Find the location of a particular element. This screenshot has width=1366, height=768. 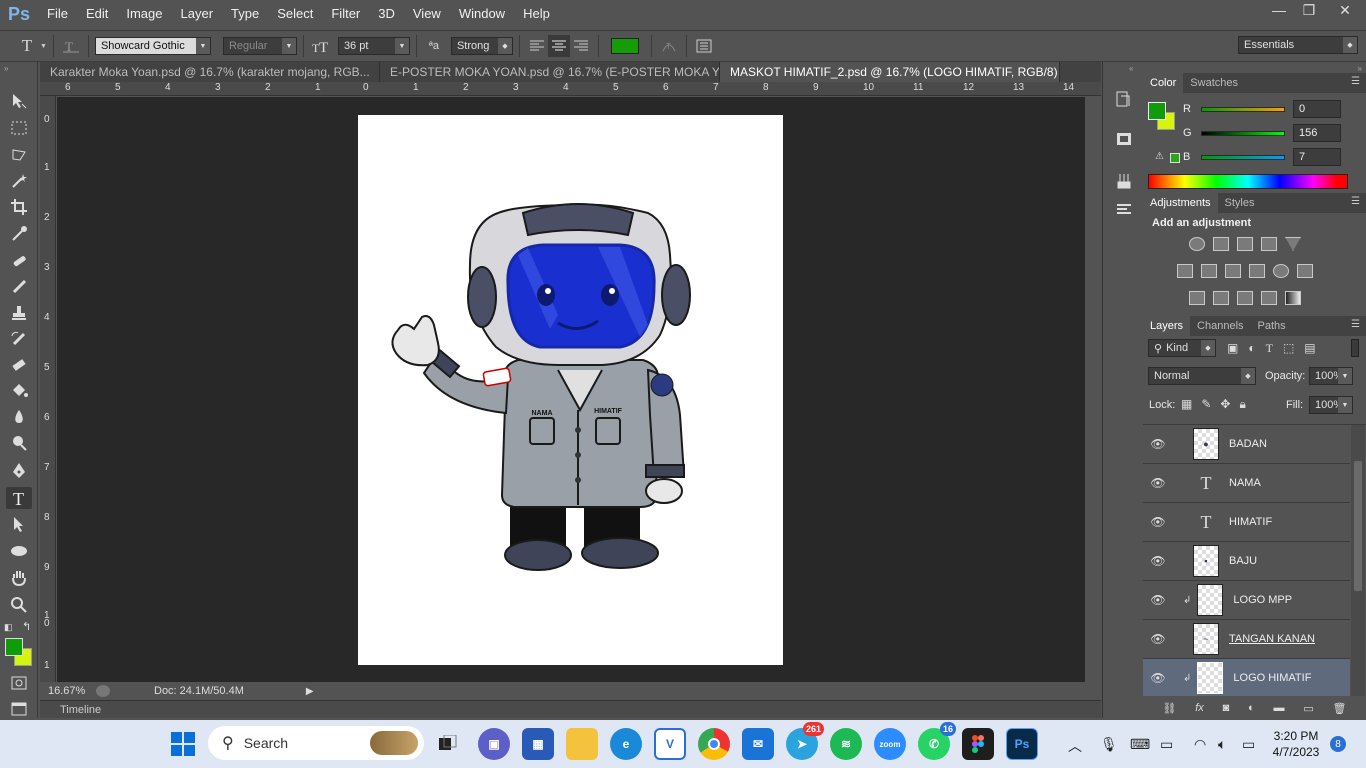

microsoft-store-icon: ▦ is located at coordinates (538, 744).